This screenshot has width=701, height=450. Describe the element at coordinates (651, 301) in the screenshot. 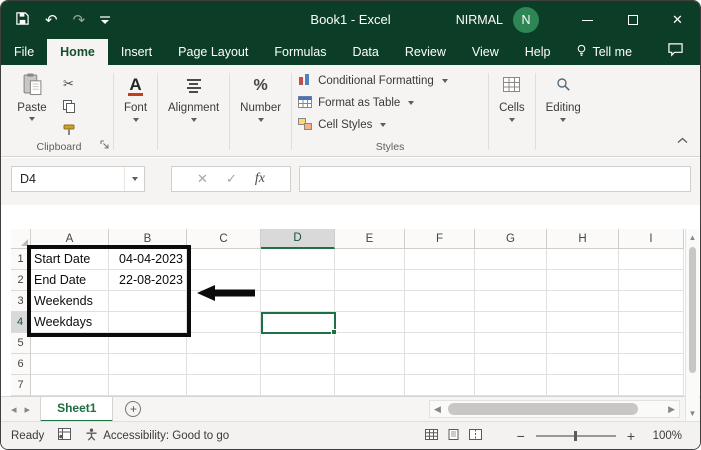

I see `cell-I3` at that location.